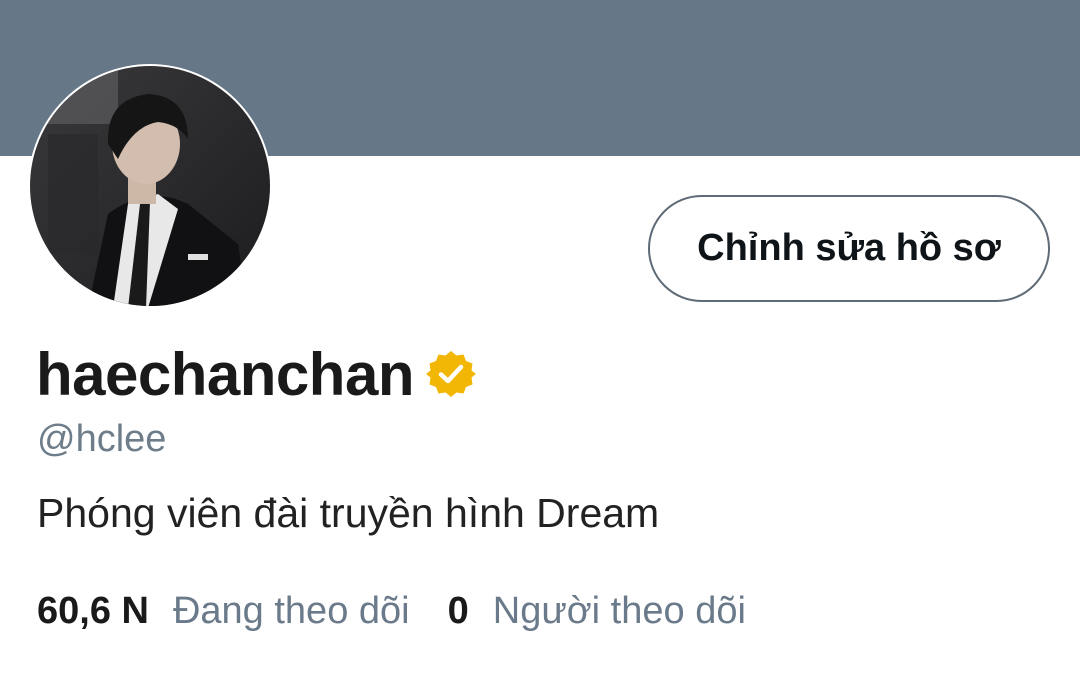 The height and width of the screenshot is (698, 1080). I want to click on verified-badge-icon, so click(450, 374).